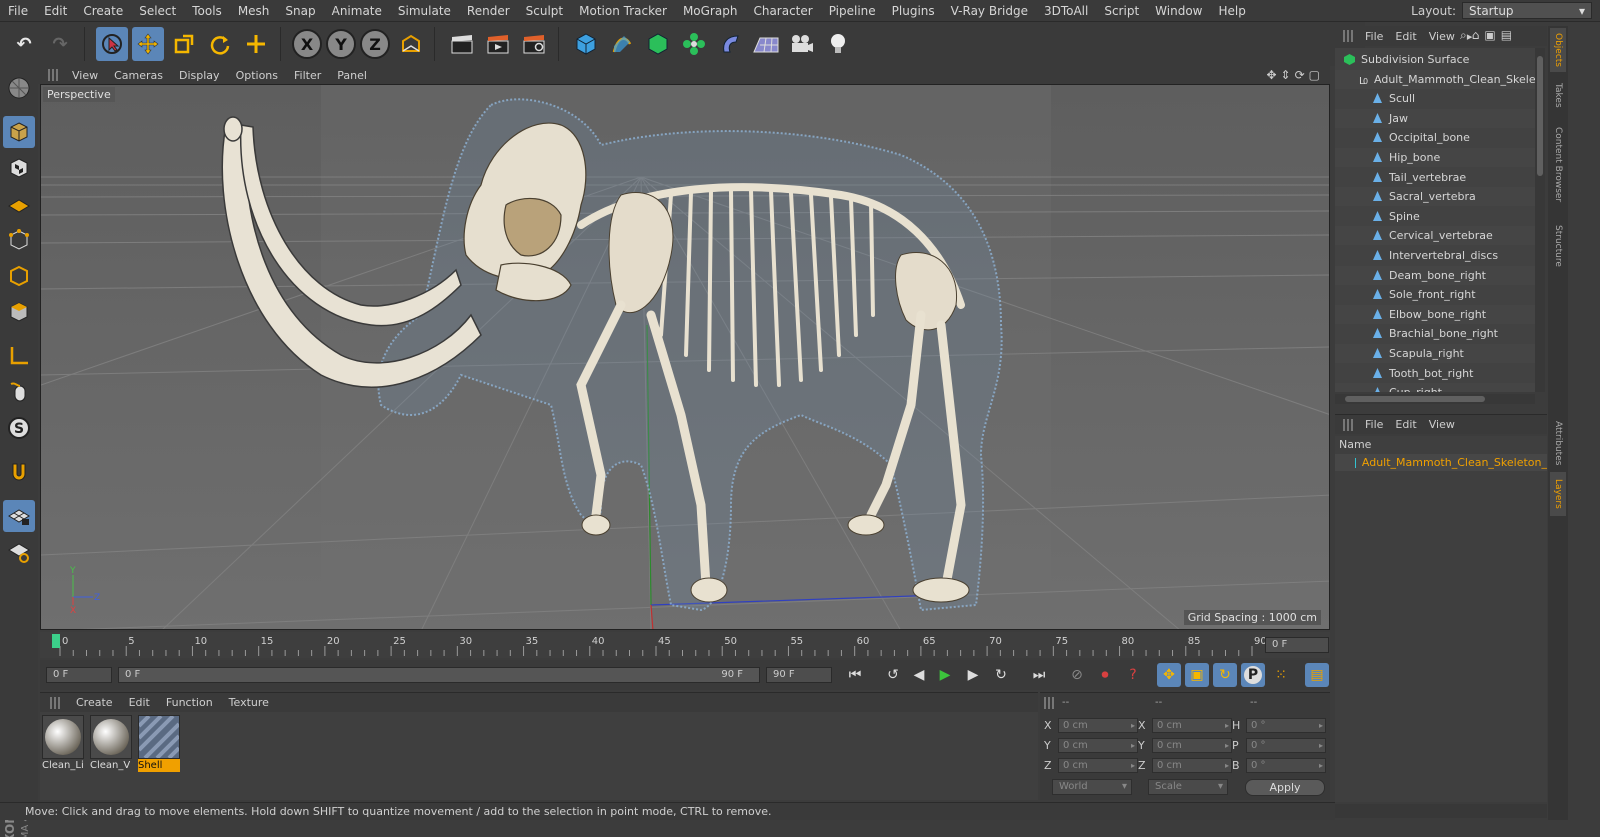 Image resolution: width=1600 pixels, height=837 pixels. What do you see at coordinates (256, 44) in the screenshot?
I see `recent-tool-button` at bounding box center [256, 44].